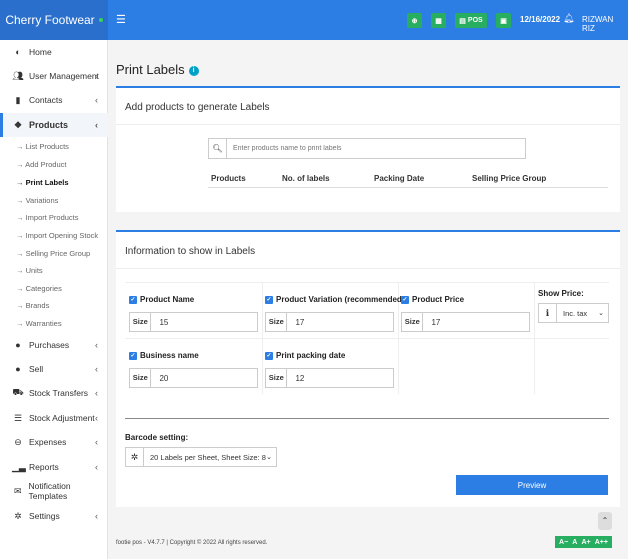  I want to click on submenu-brands: → Brands, so click(32, 305).